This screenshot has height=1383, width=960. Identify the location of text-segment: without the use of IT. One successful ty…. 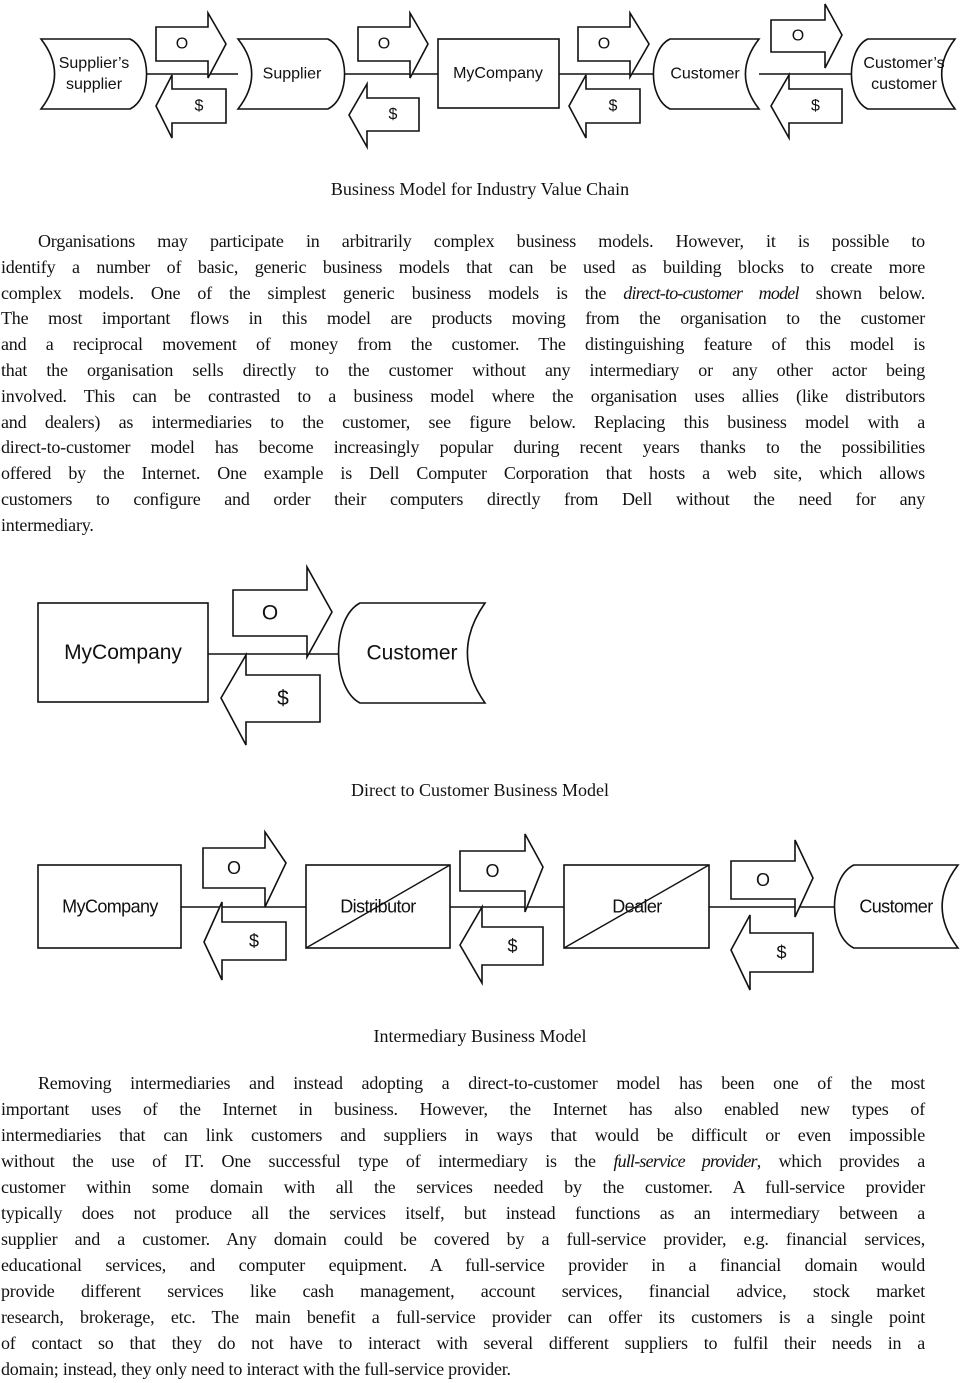
(307, 1161).